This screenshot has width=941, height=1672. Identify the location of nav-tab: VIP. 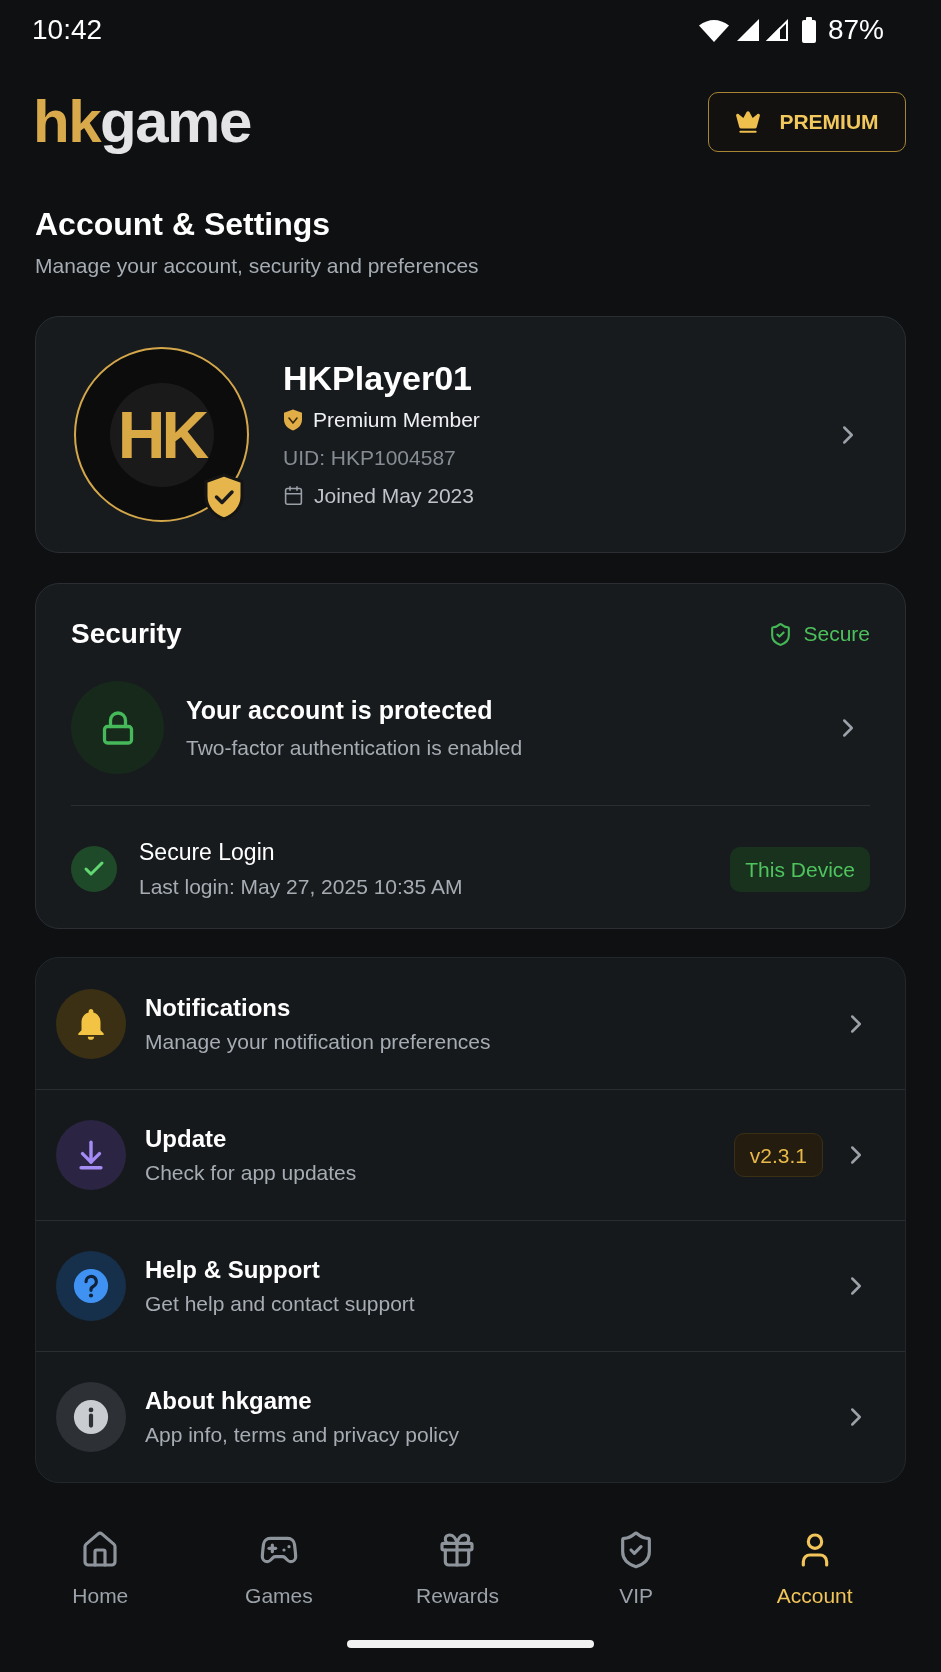
(636, 1570).